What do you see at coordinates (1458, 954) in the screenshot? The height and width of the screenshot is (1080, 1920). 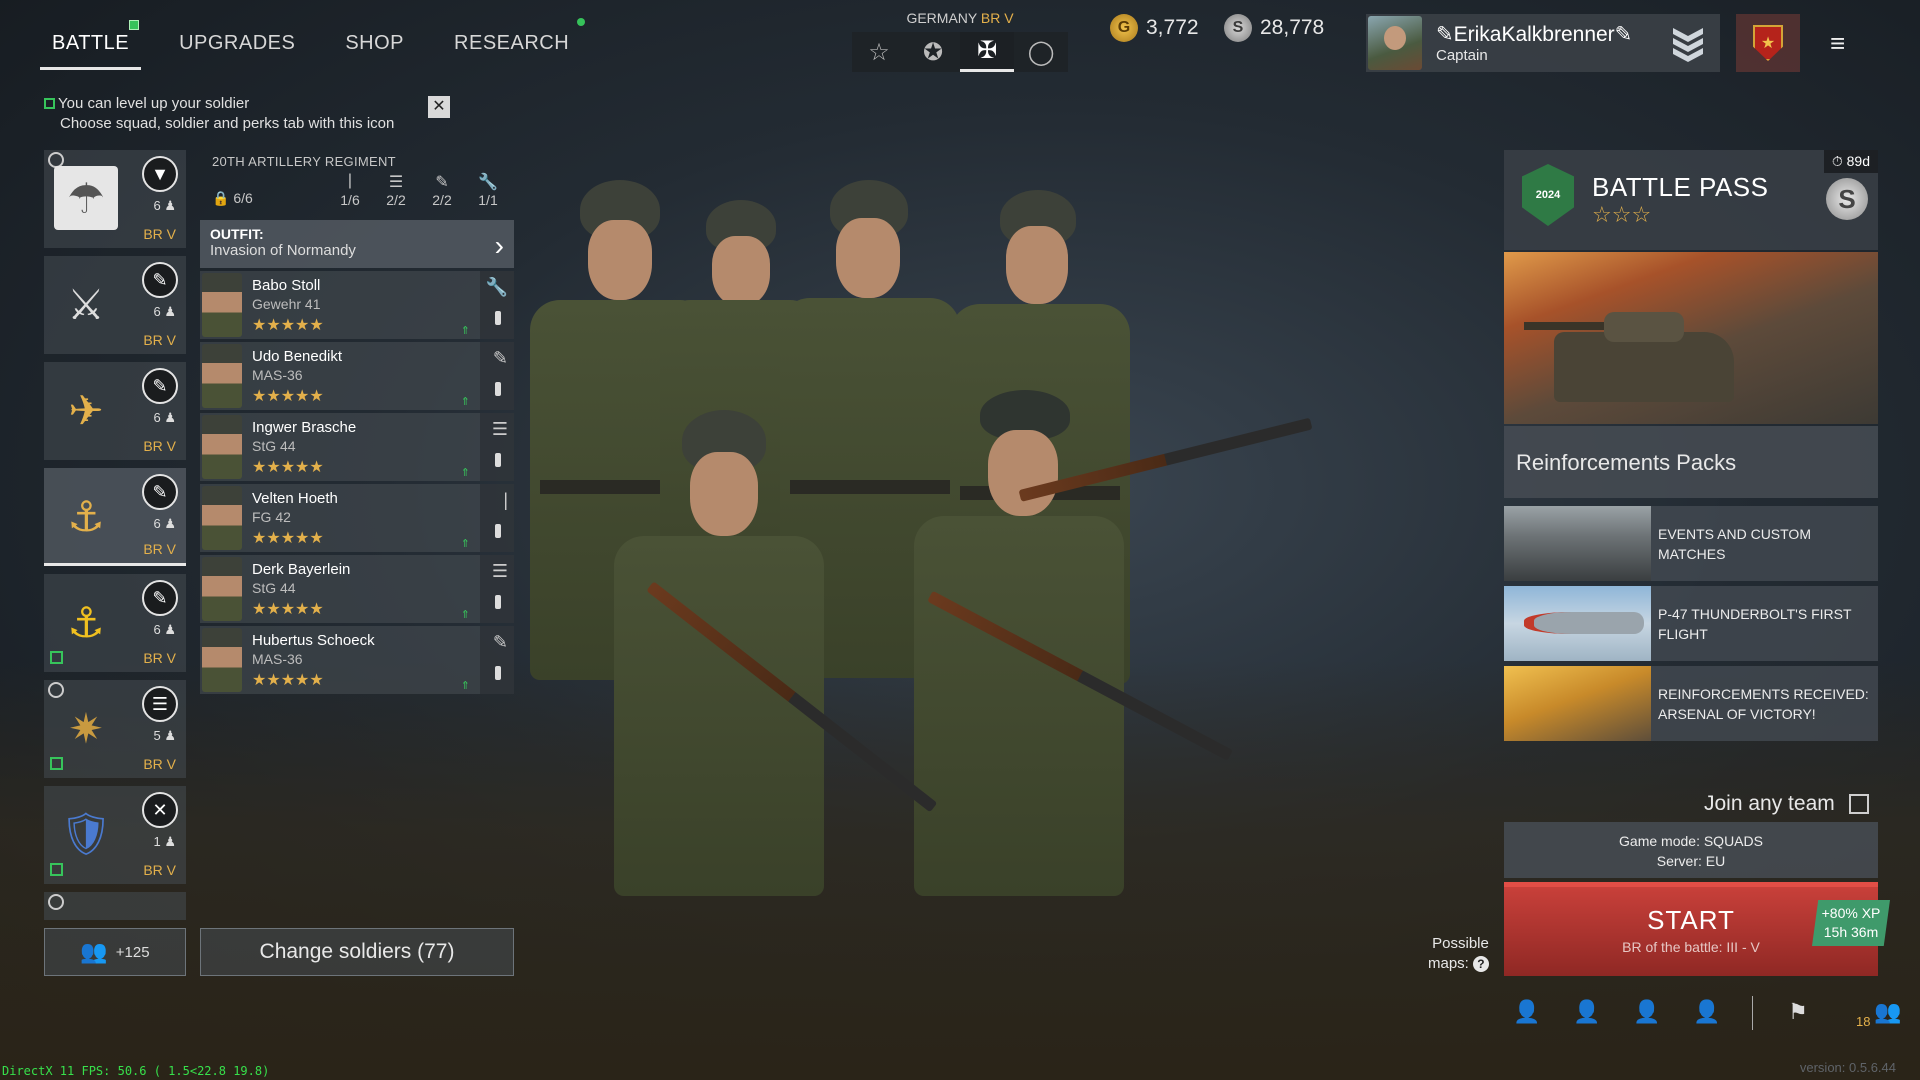 I see `possible-maps: Possible maps:?` at bounding box center [1458, 954].